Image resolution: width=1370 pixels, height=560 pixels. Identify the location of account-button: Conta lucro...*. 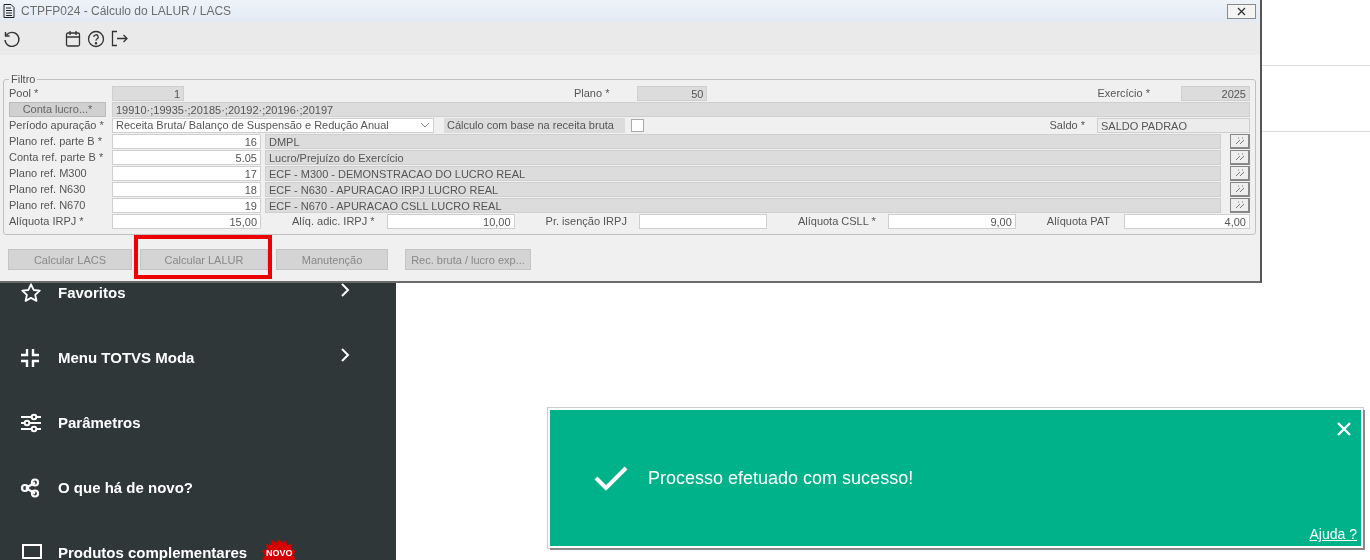
(57, 109).